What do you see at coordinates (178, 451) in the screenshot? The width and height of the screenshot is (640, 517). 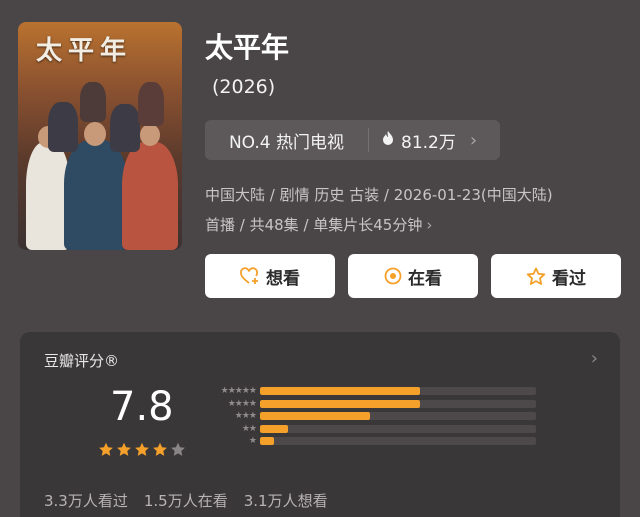 I see `star-empty-icon` at bounding box center [178, 451].